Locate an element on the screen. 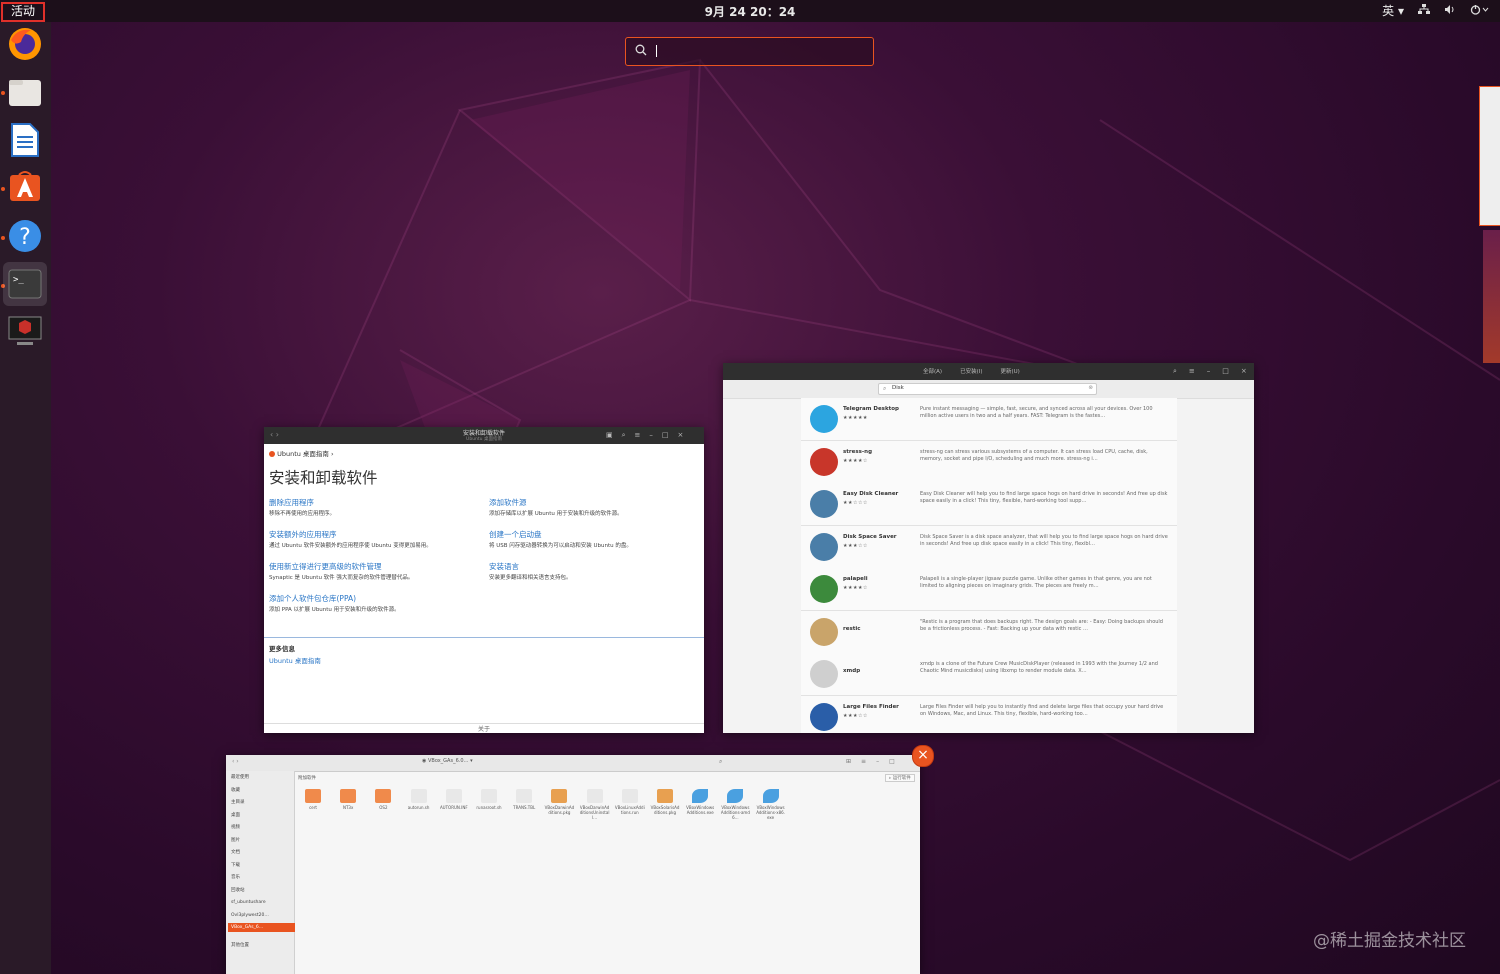  help-topic-link: 使用新立得进行更高级的软件管理 is located at coordinates (325, 566).